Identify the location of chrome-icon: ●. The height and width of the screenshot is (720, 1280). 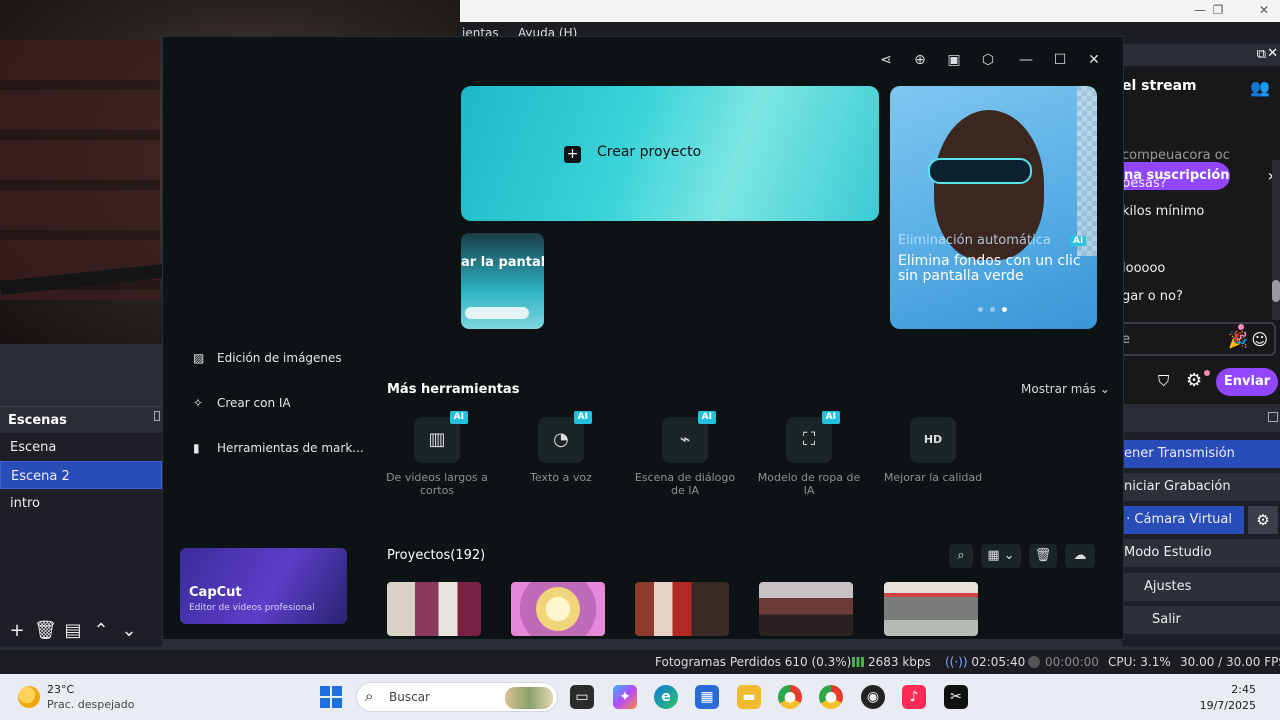
(790, 697).